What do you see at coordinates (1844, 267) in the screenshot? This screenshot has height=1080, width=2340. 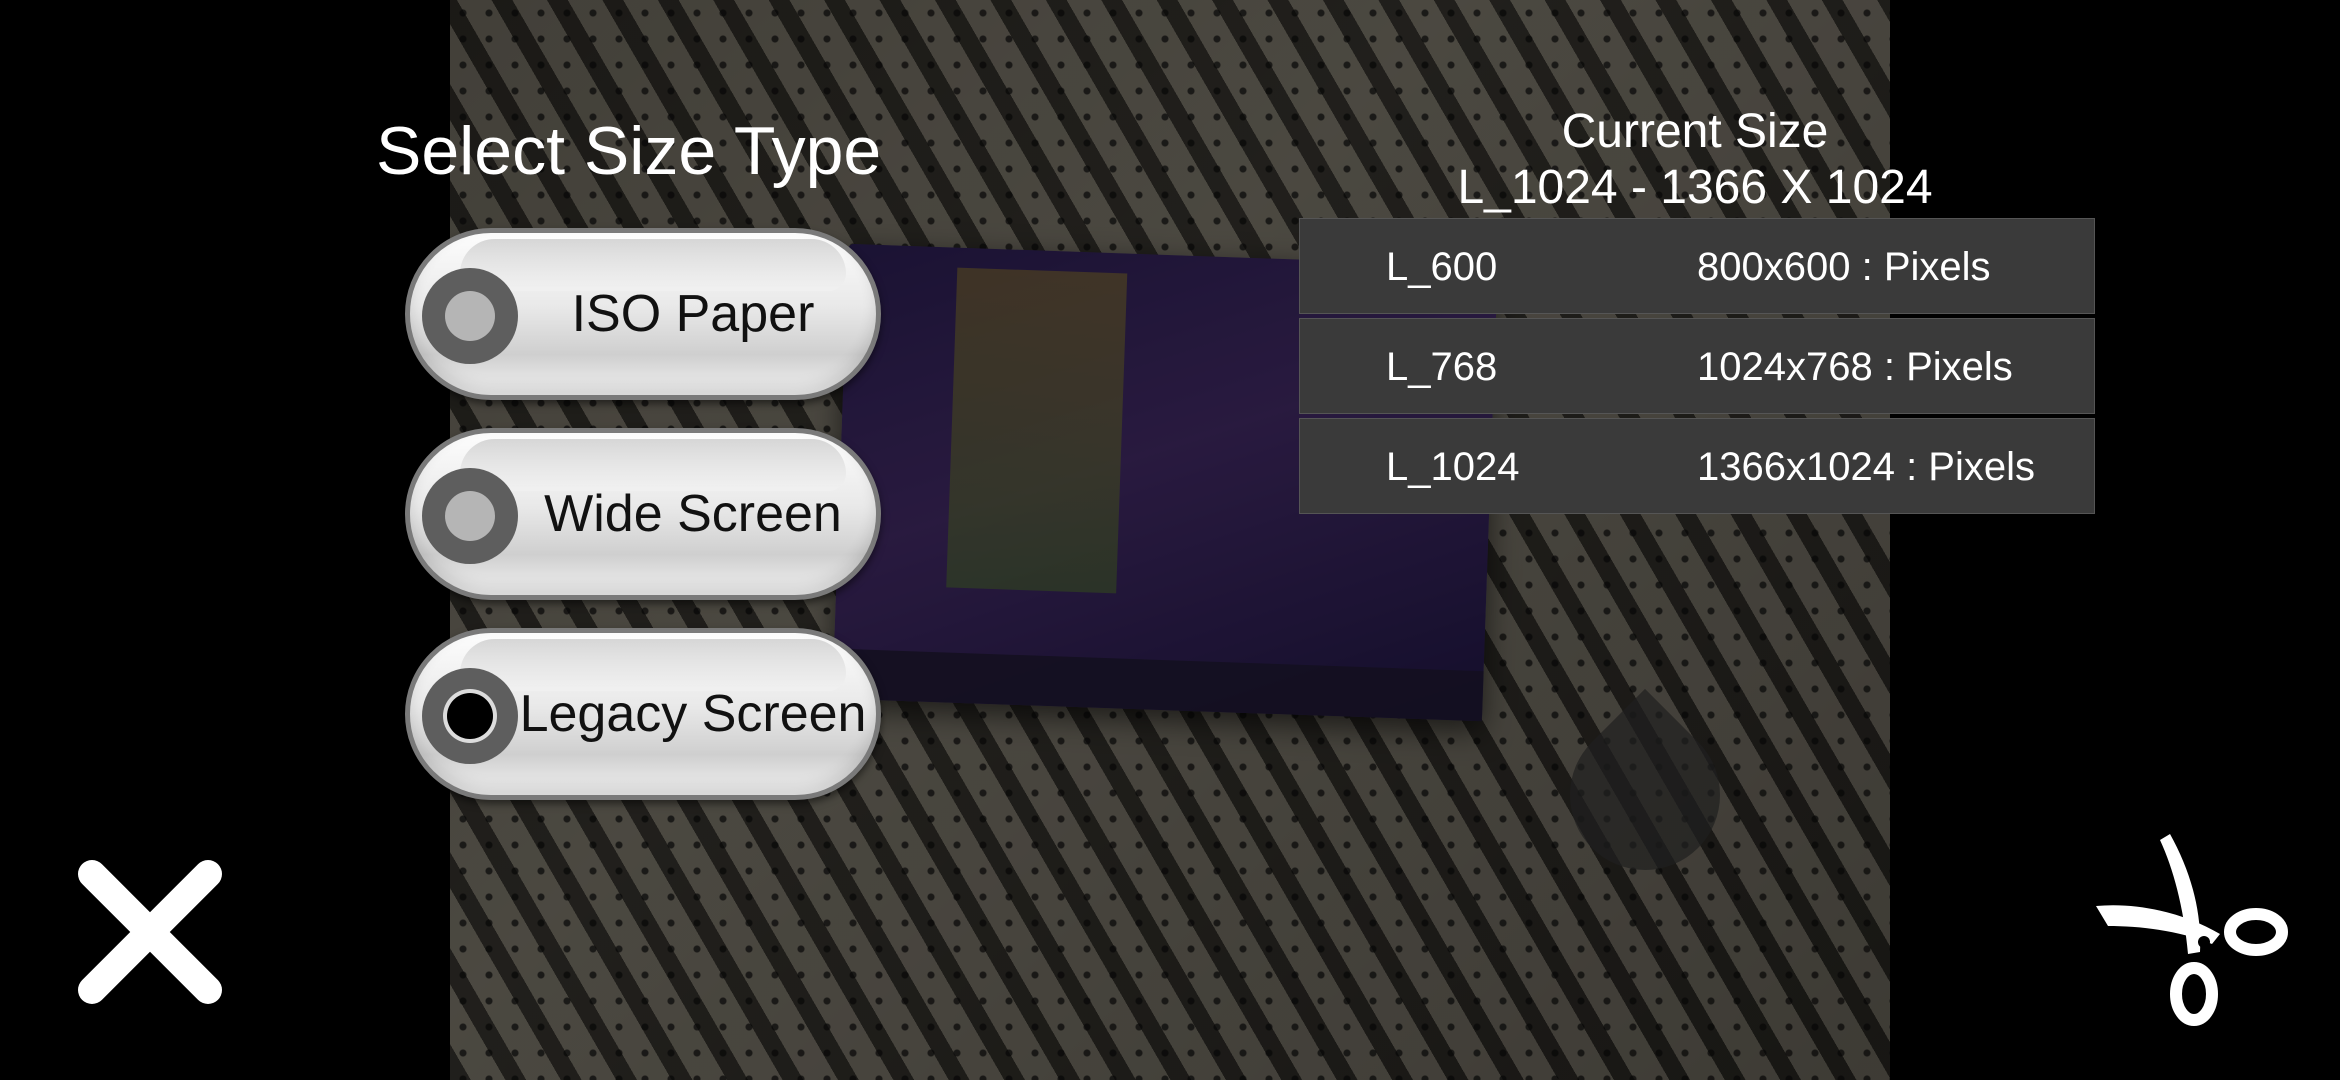 I see `size-dimensions: 800x600 : Pixels` at bounding box center [1844, 267].